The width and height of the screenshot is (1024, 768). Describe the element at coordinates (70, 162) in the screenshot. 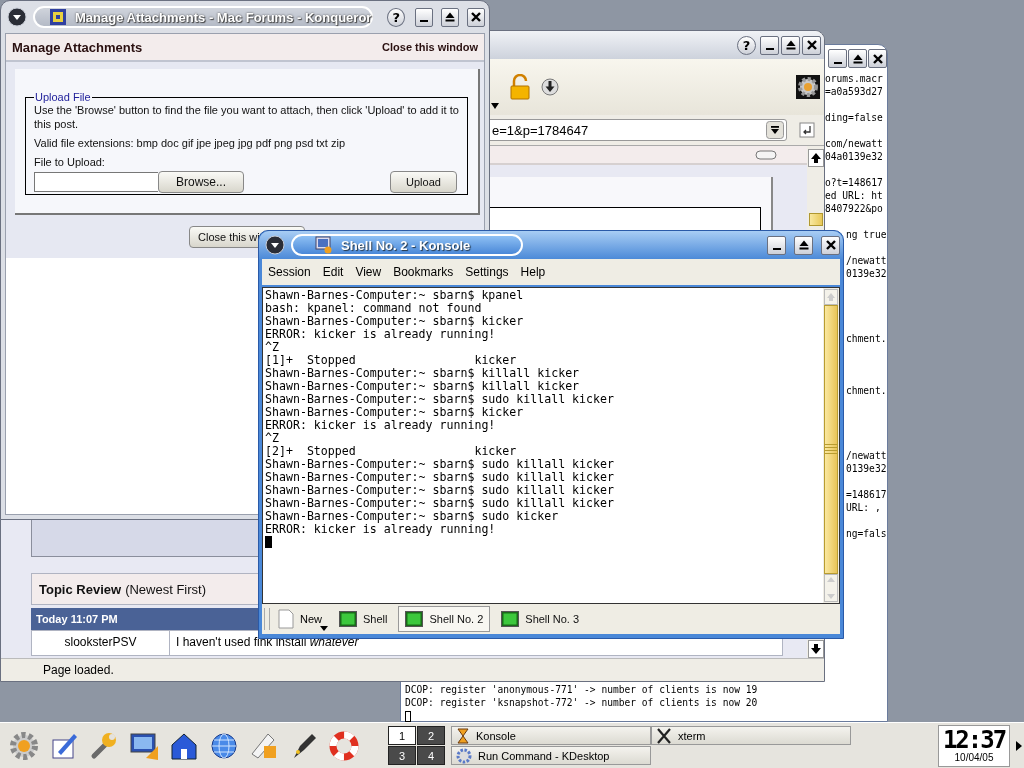

I see `field-label: File to Upload:` at that location.